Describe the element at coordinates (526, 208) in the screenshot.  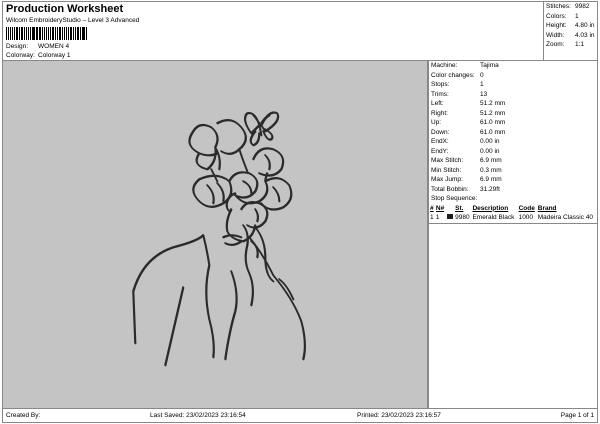
I see `col-code: Code` at that location.